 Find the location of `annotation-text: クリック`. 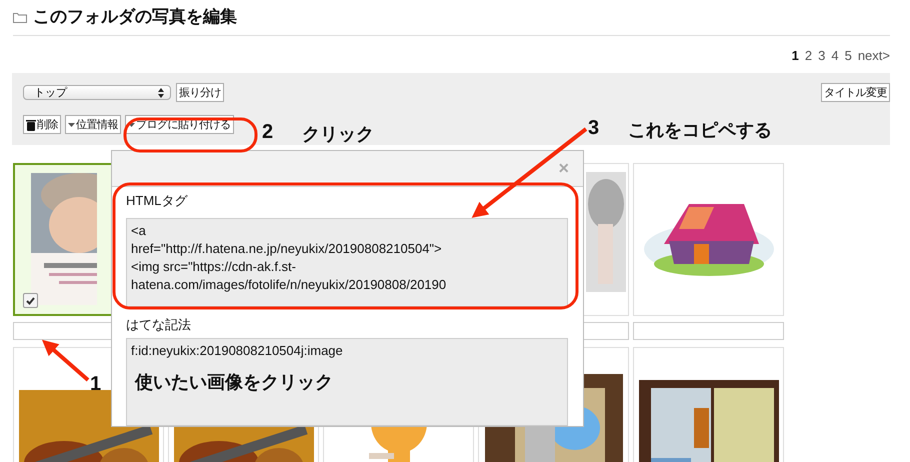

annotation-text: クリック is located at coordinates (338, 134).